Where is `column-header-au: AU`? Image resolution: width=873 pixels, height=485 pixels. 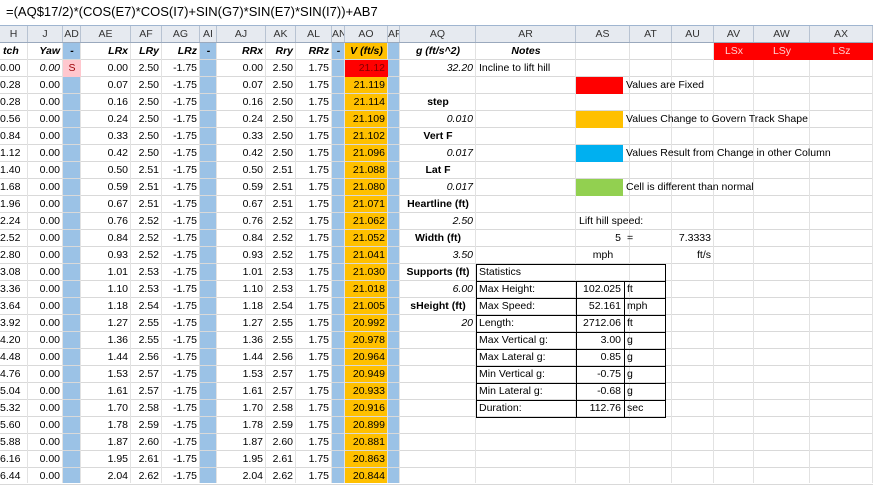 column-header-au: AU is located at coordinates (693, 34).